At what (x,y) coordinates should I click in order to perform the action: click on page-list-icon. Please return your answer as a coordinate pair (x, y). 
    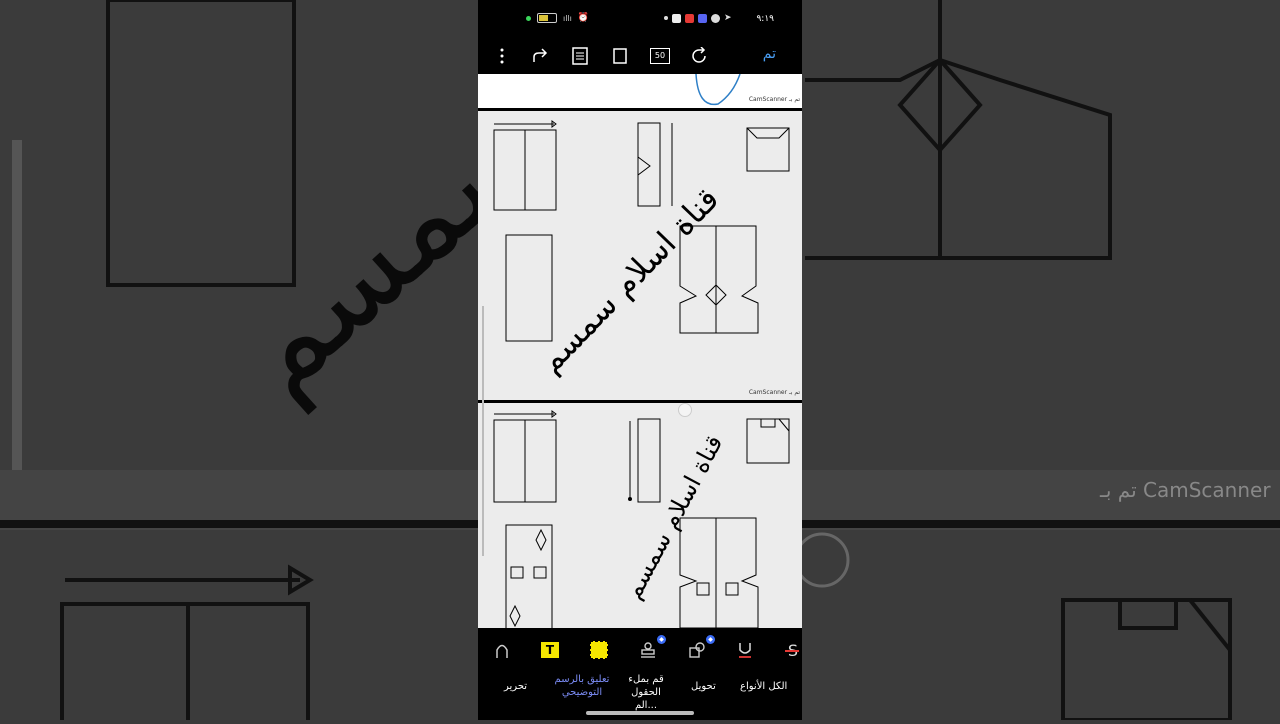
    Looking at the image, I should click on (580, 56).